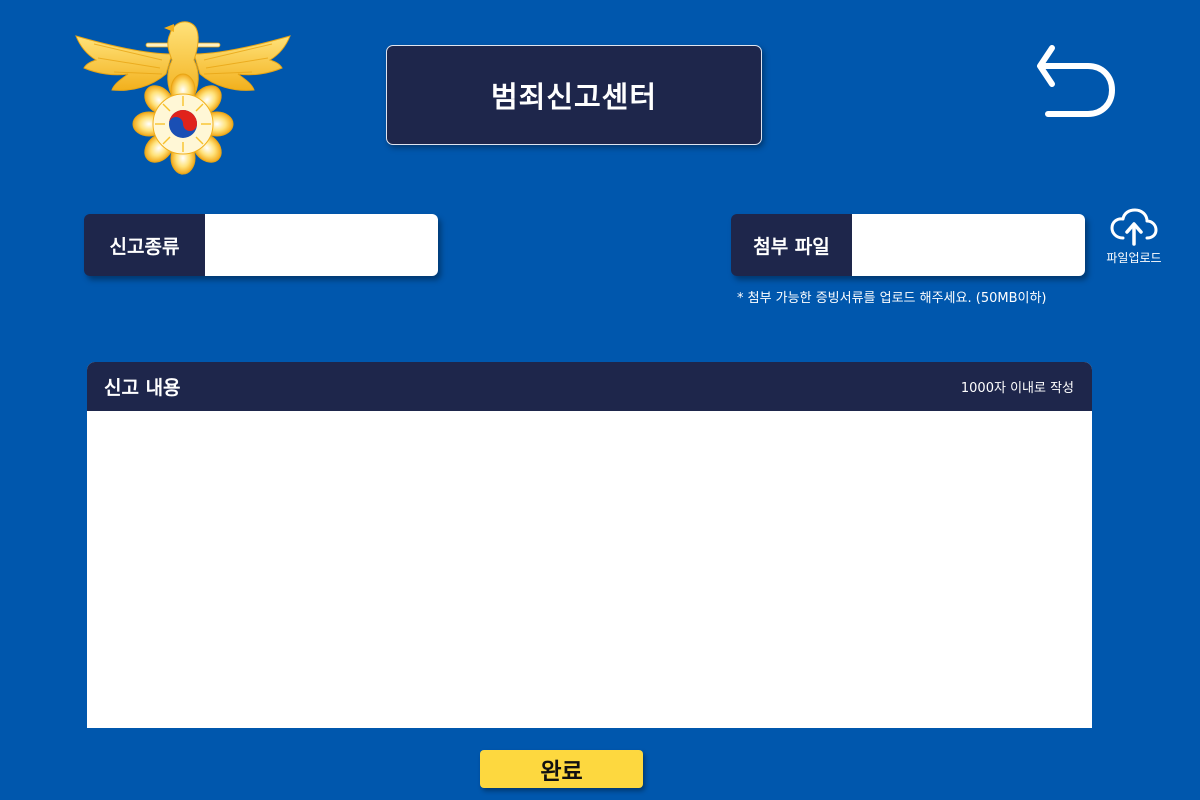  I want to click on cloud-upload-icon, so click(1134, 227).